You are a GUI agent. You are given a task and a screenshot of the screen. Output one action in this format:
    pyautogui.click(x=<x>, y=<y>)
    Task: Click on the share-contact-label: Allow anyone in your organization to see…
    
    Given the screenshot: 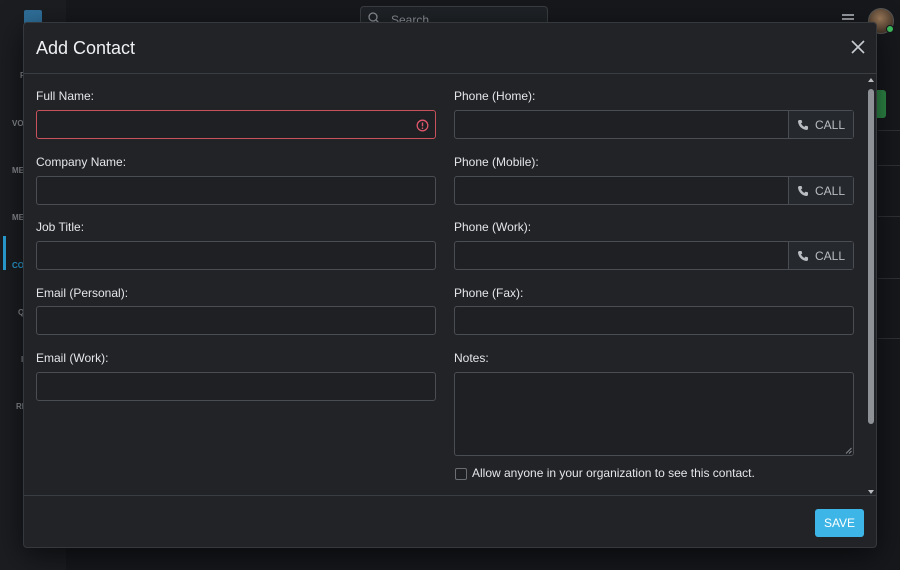 What is the action you would take?
    pyautogui.click(x=613, y=473)
    